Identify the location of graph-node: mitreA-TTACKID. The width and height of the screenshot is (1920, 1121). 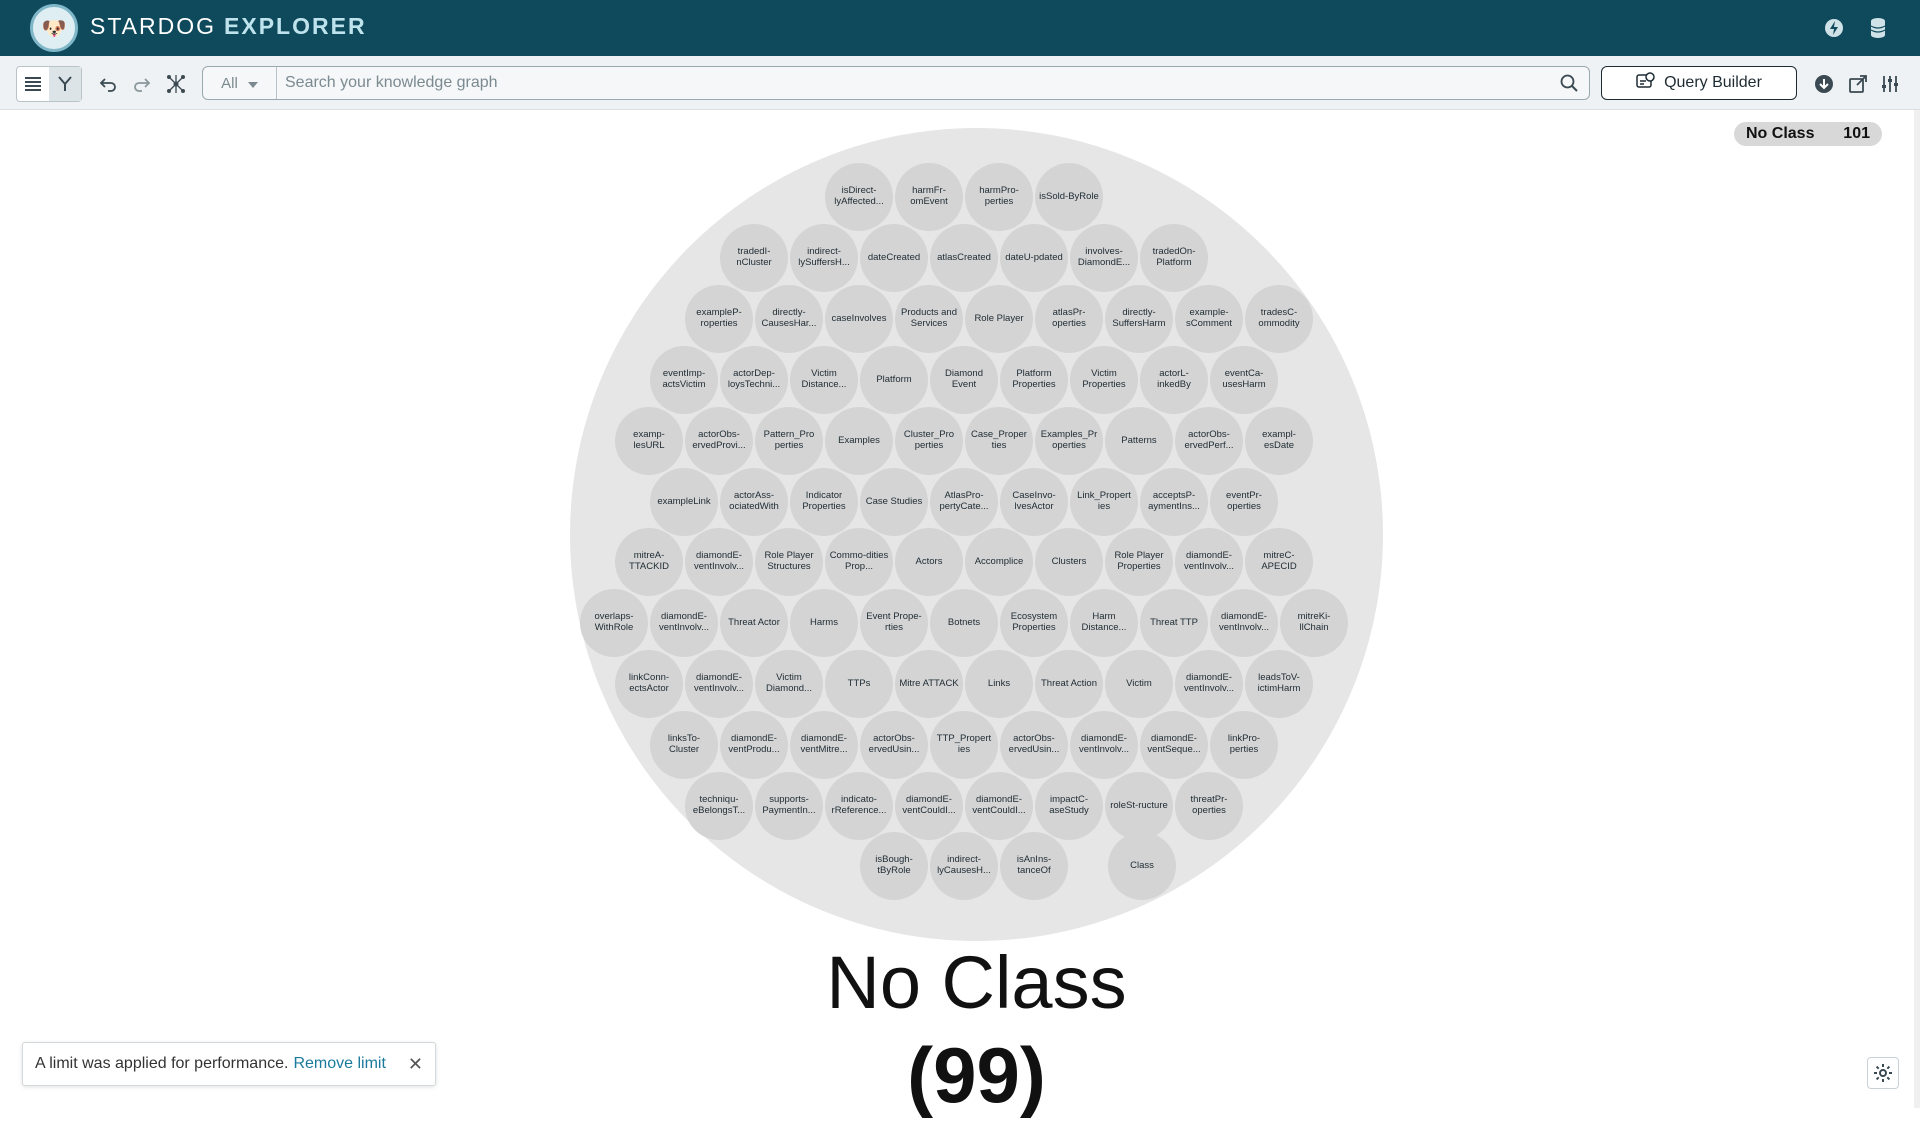
(649, 562).